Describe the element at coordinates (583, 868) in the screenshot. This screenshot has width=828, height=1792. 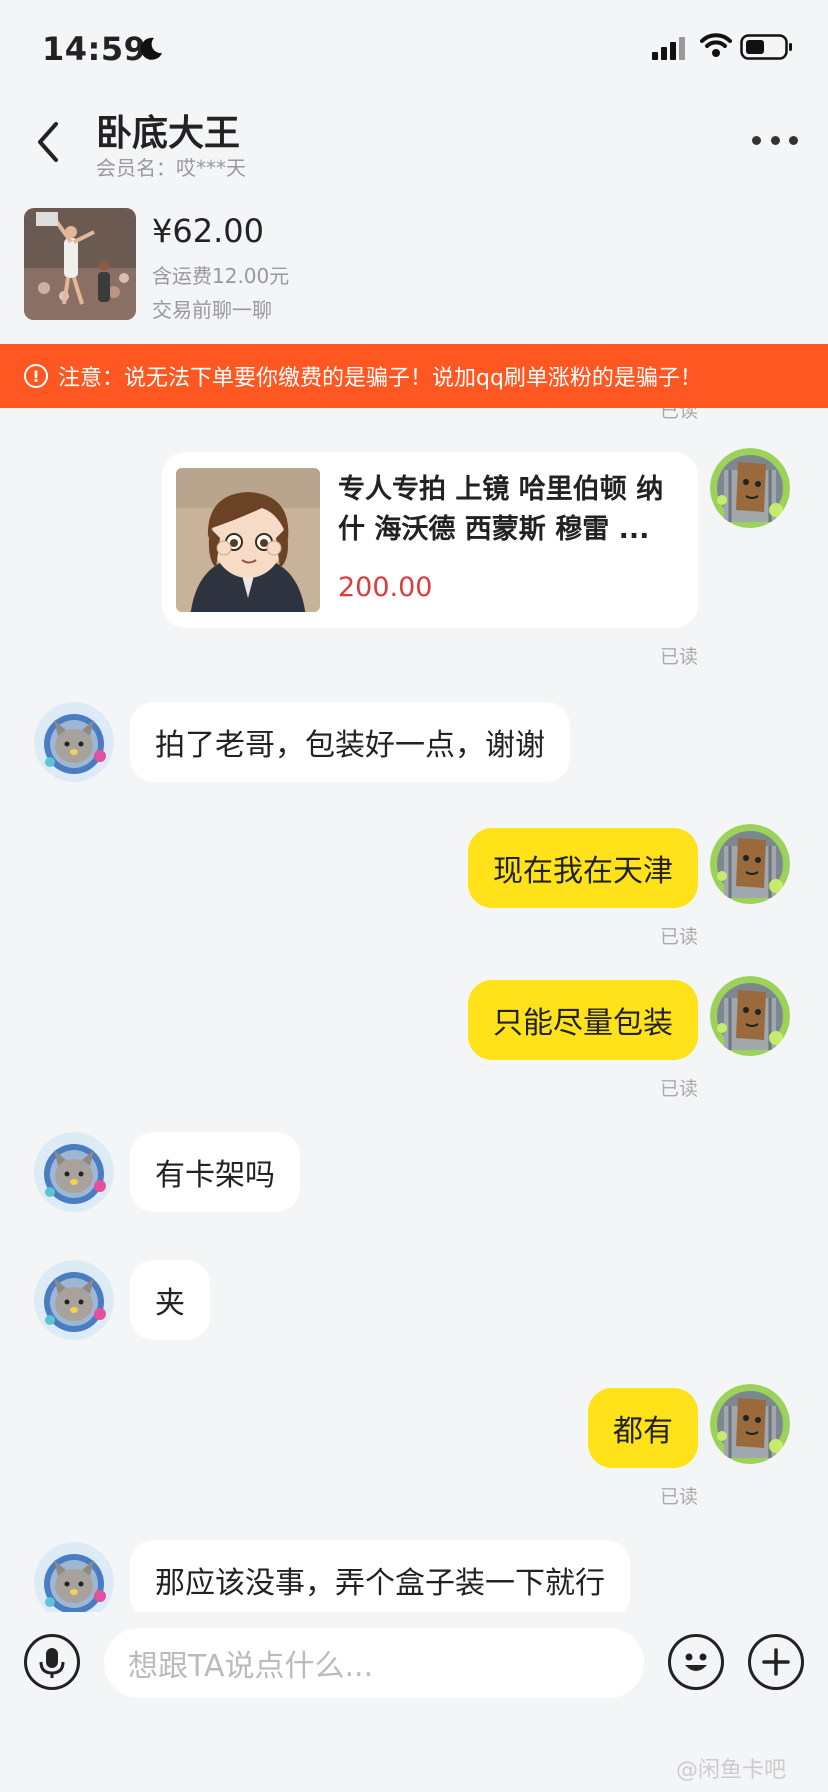
I see `message-bubble: 现在我在天津` at that location.